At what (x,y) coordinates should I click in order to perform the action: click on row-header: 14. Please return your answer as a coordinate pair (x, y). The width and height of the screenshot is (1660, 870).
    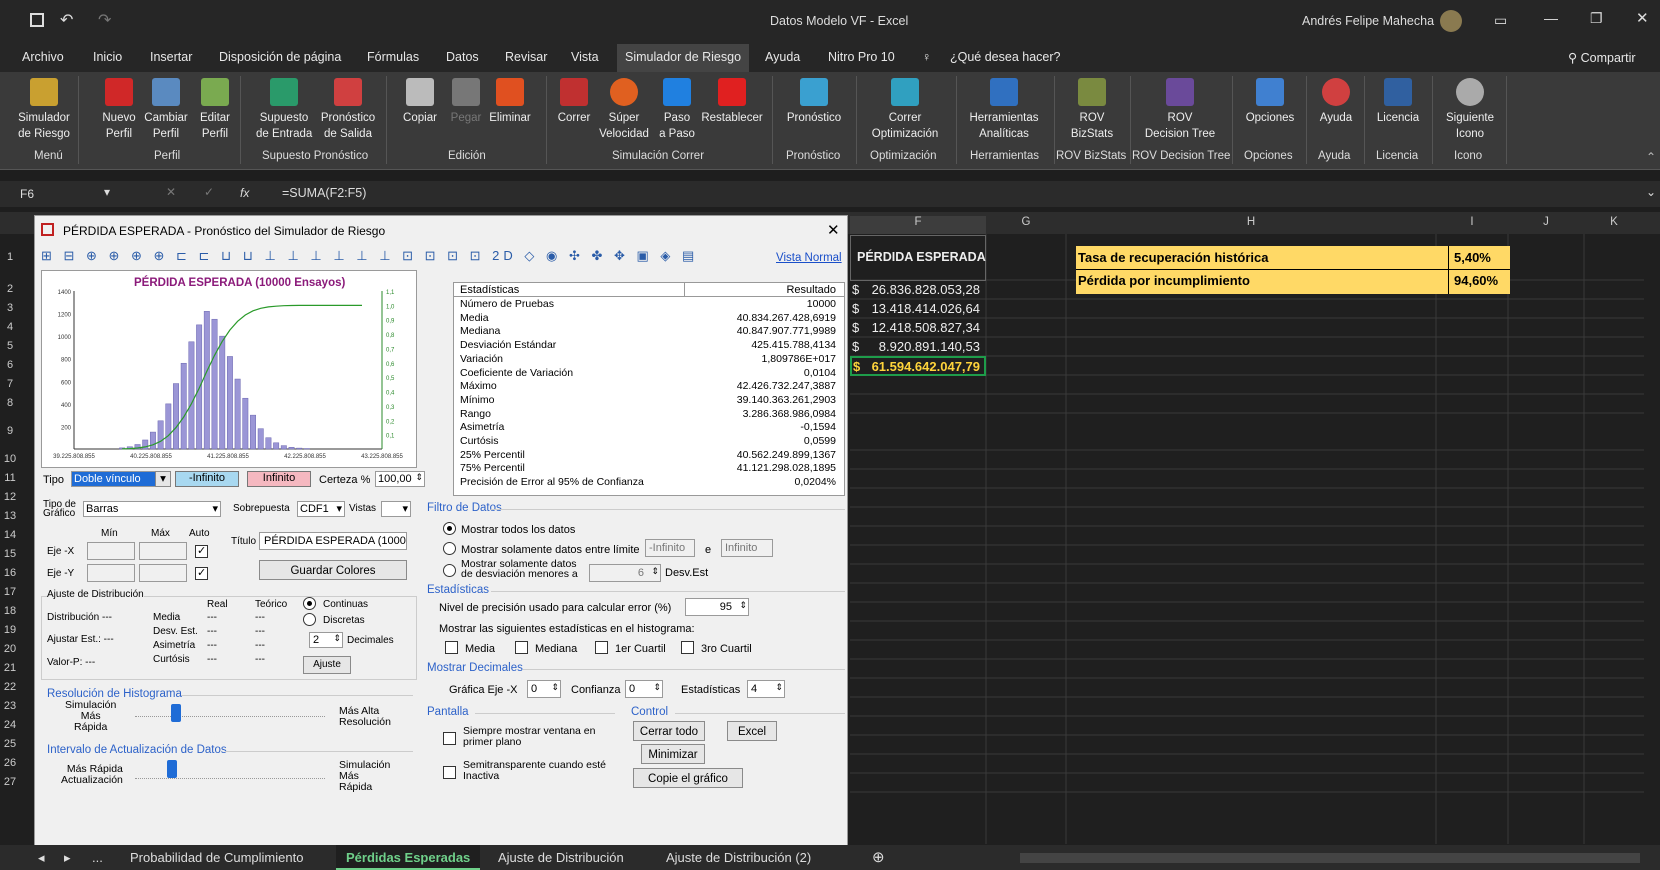
    Looking at the image, I should click on (10, 535).